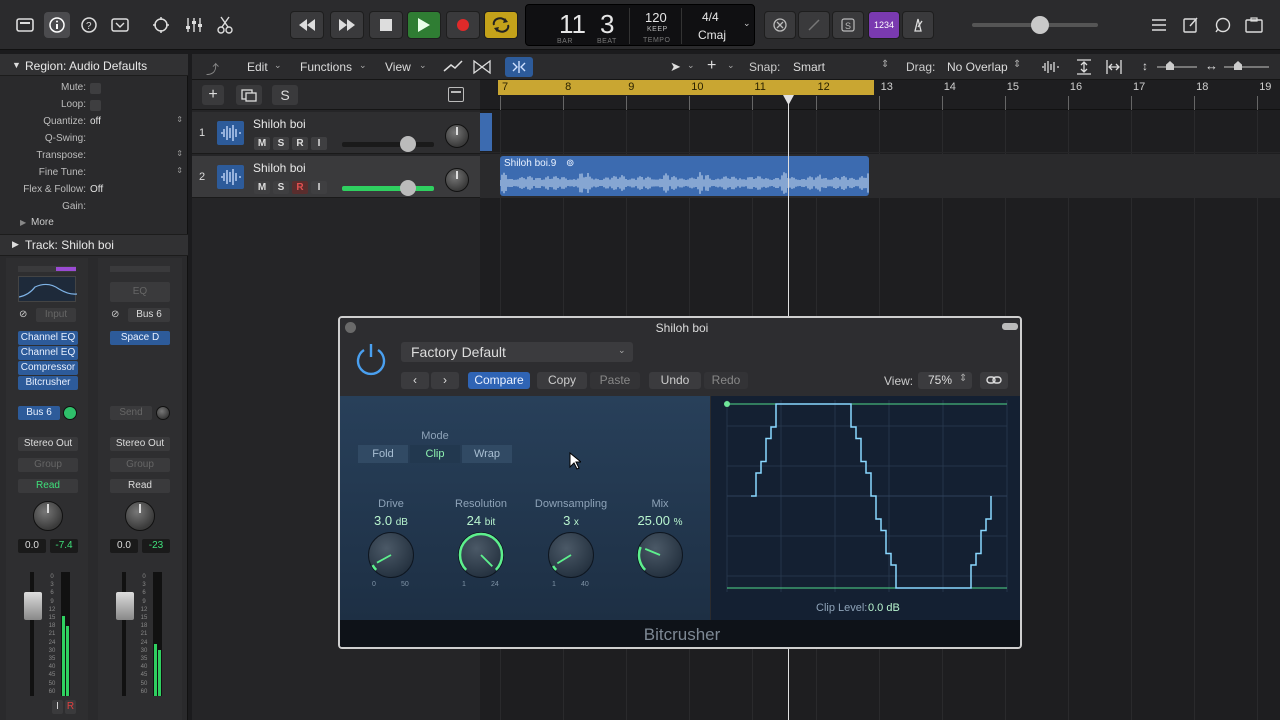 The height and width of the screenshot is (720, 1280). What do you see at coordinates (684, 176) in the screenshot?
I see `audio-region: Shiloh boi.9 ⊚` at bounding box center [684, 176].